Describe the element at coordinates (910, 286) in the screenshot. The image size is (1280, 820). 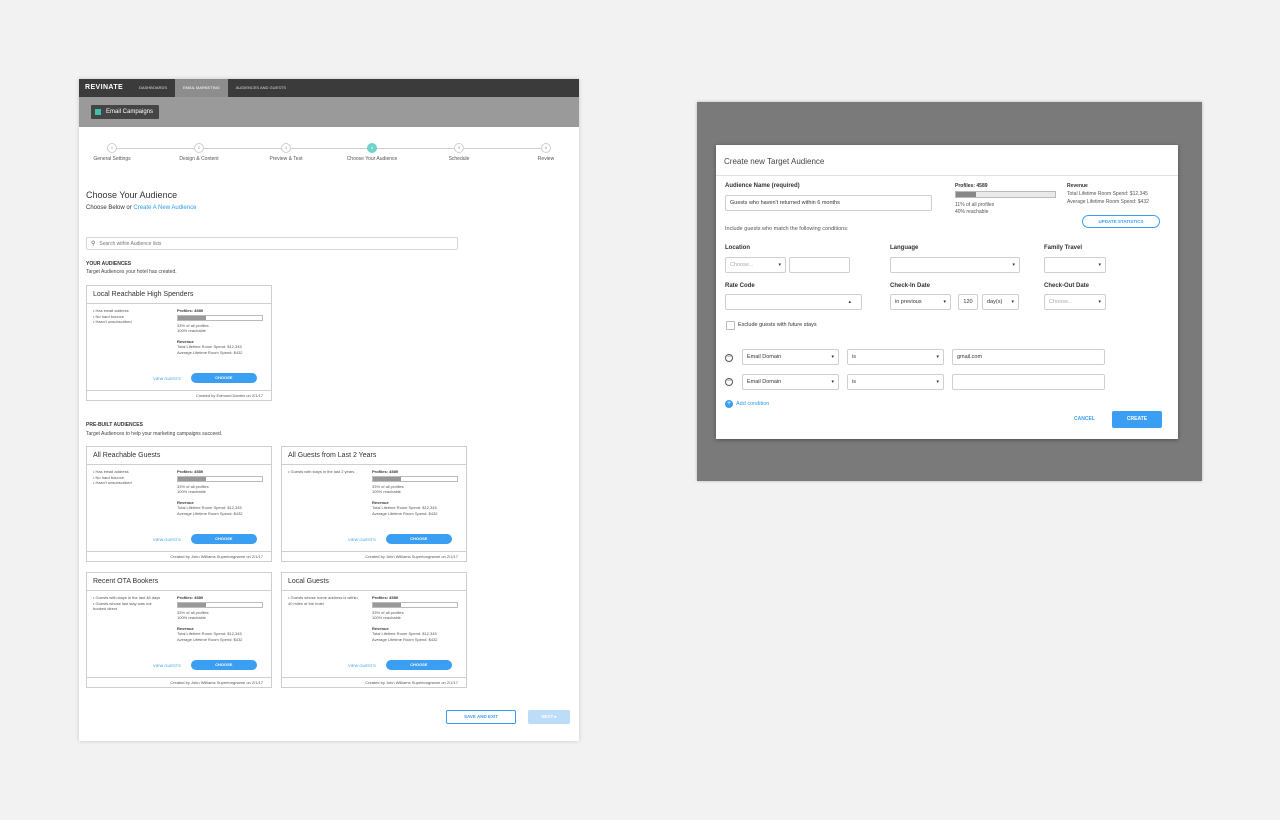
I see `check-in-date-label: Check-In Date` at that location.